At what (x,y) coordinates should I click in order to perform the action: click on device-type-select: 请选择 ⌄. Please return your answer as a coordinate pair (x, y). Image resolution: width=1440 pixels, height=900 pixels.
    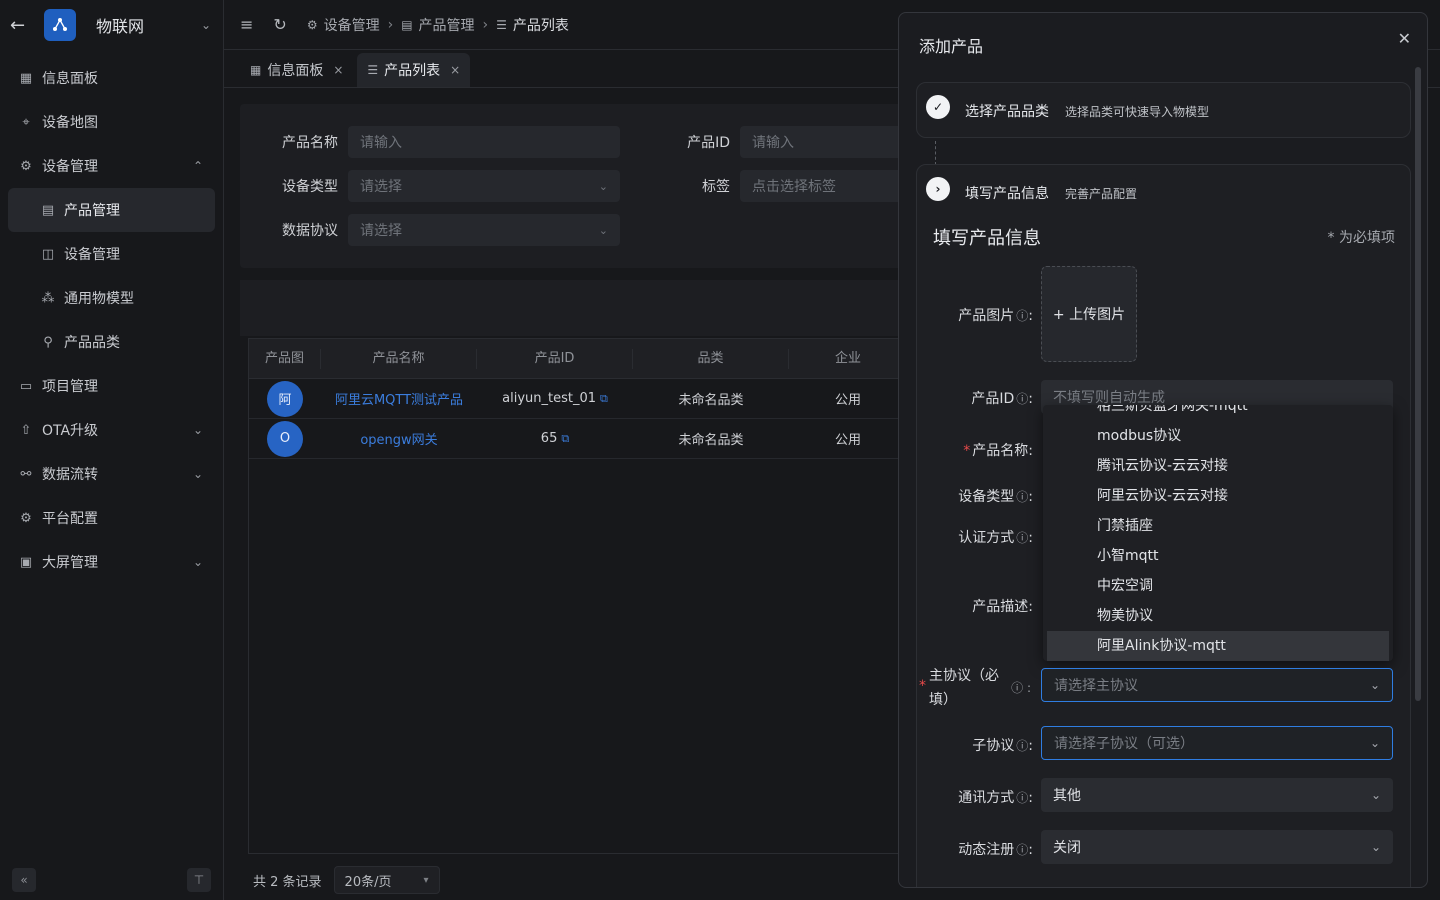
    Looking at the image, I should click on (484, 186).